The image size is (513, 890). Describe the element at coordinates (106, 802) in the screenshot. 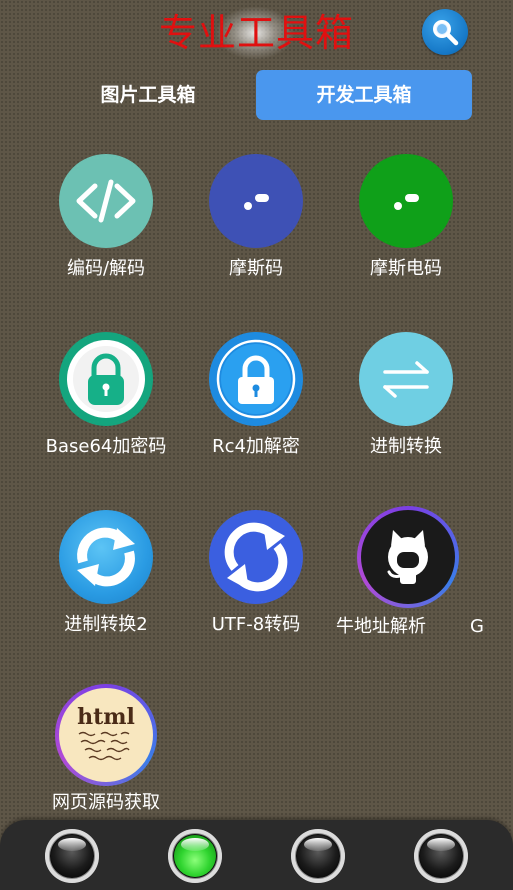

I see `tool-label: 网页源码获取` at that location.